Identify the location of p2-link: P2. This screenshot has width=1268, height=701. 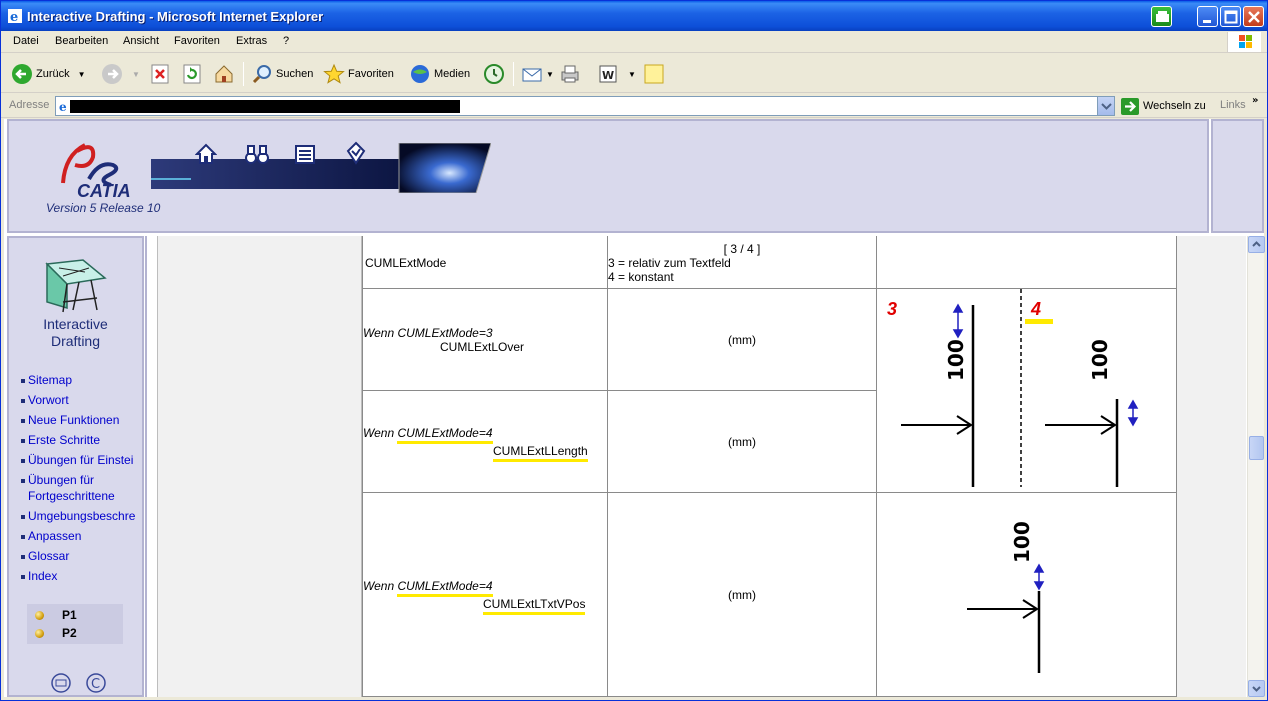
(56, 633).